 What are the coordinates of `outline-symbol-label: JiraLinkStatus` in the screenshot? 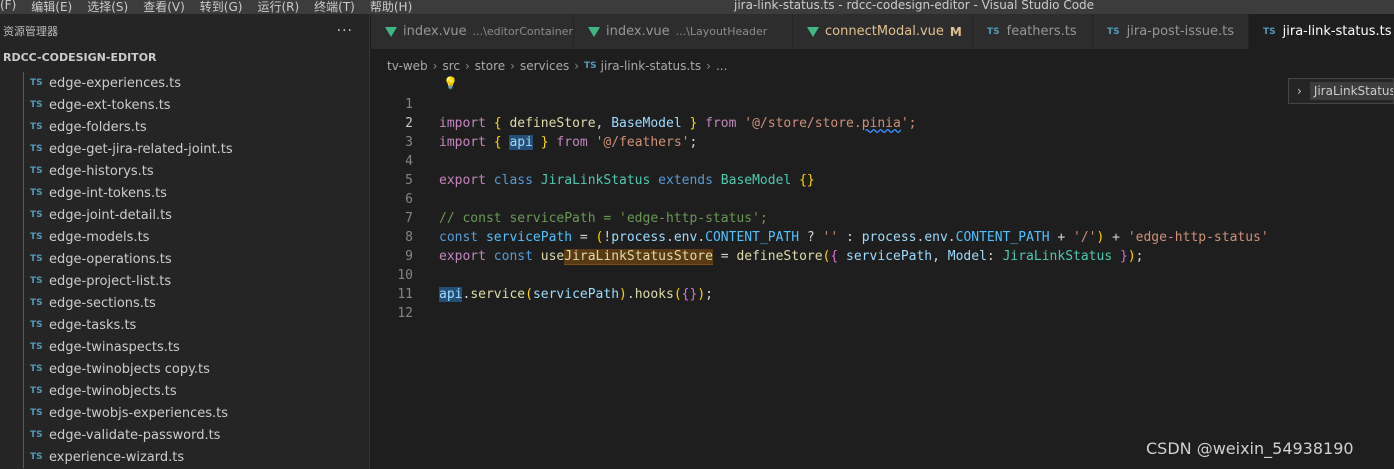 It's located at (1351, 91).